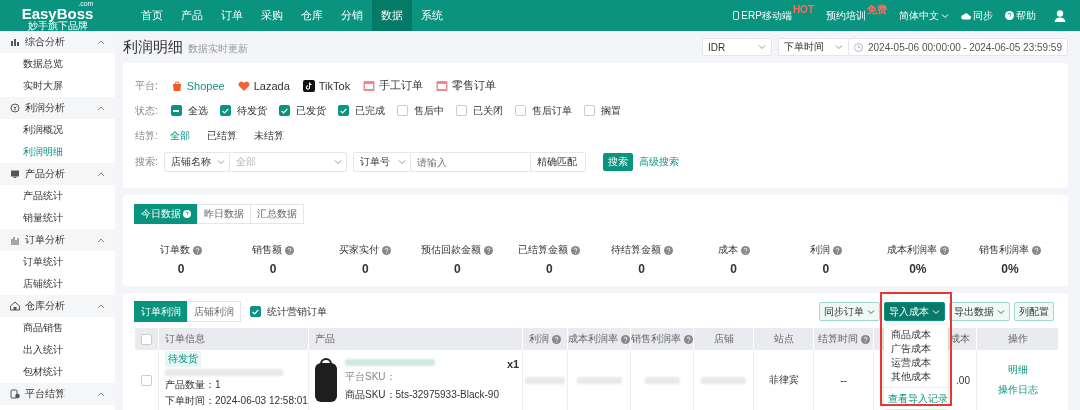 This screenshot has height=410, width=1080. I want to click on sidebar-item: 店铺统计, so click(57, 284).